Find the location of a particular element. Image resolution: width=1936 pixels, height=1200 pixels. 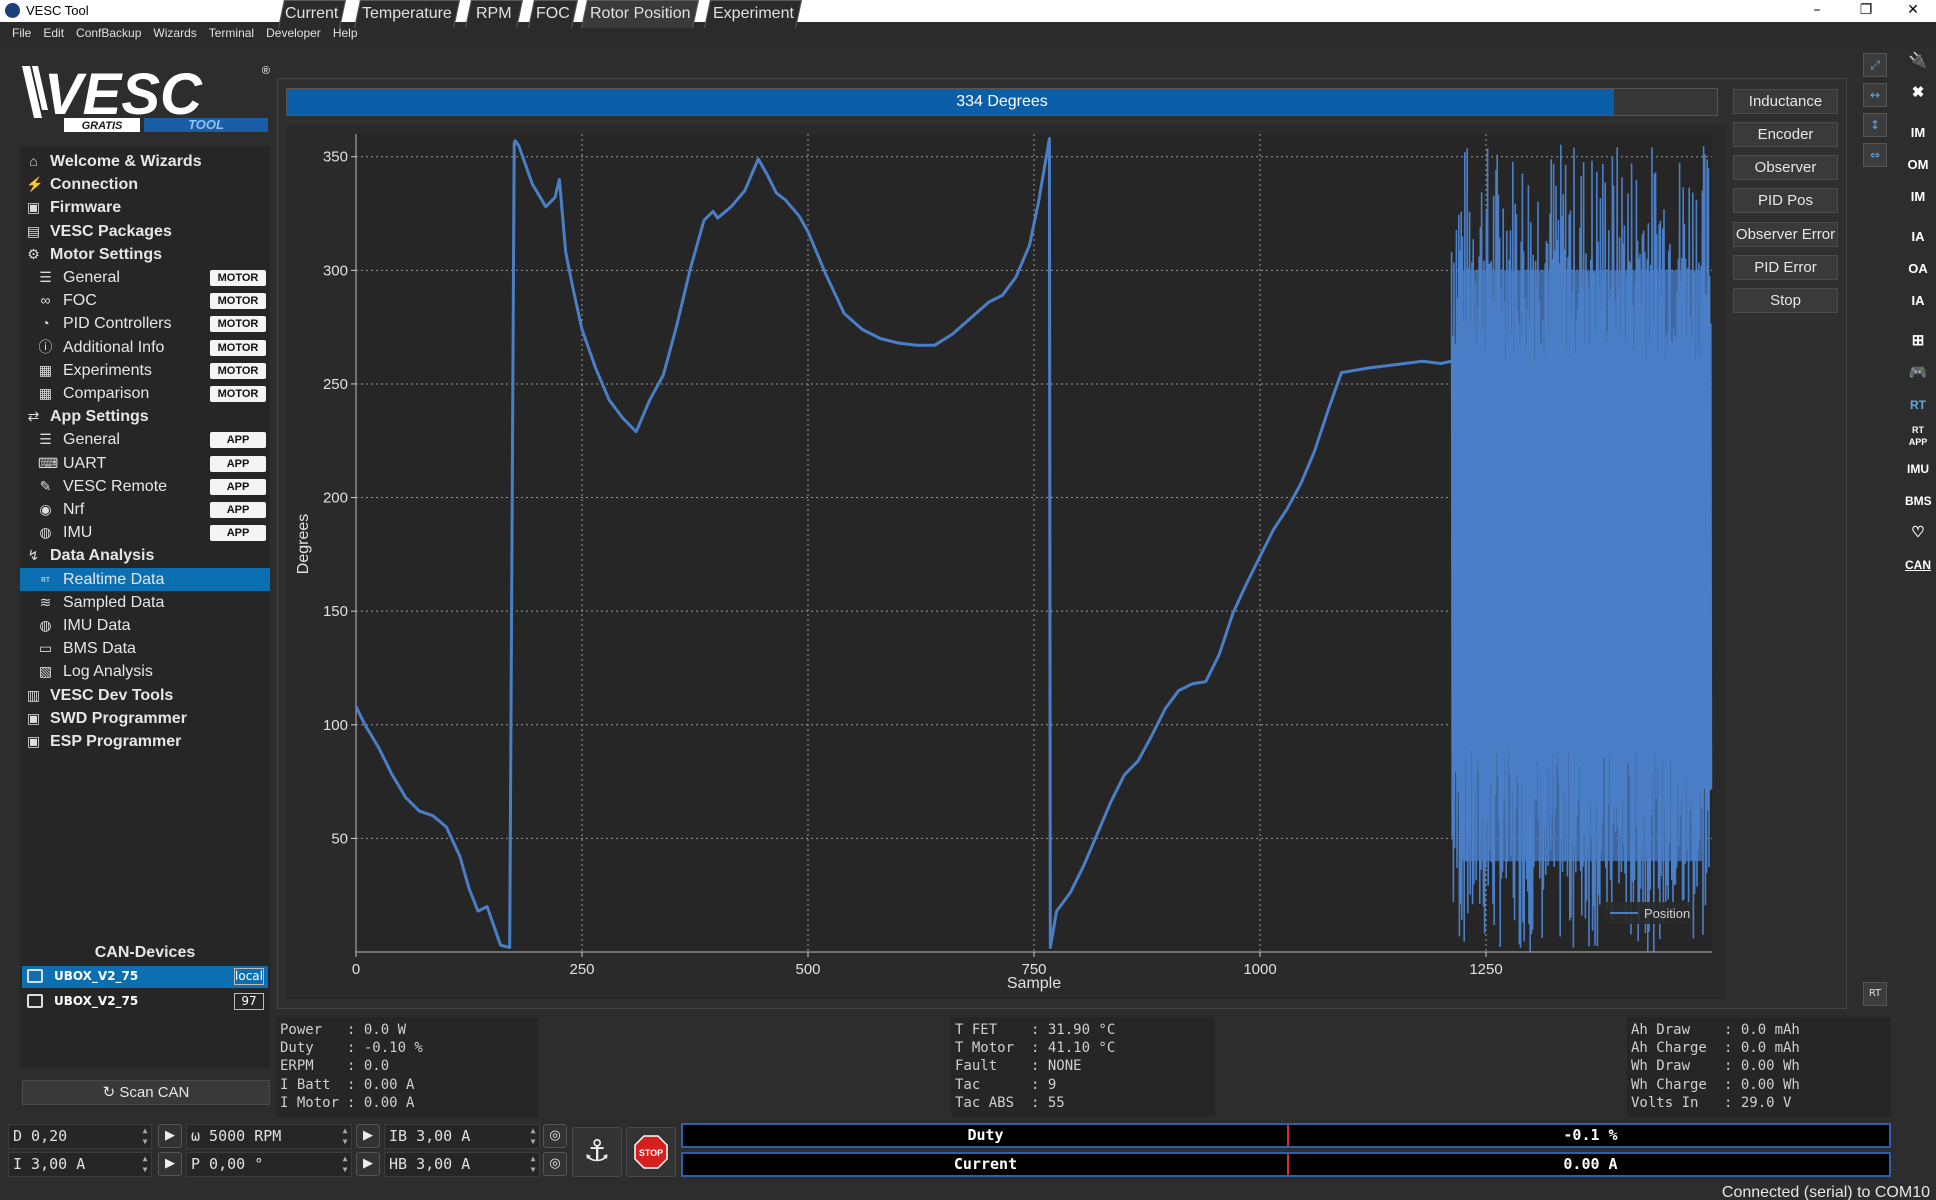

nav-item-welcome-wizards: ⌂ Welcome & Wizards is located at coordinates (145, 161).